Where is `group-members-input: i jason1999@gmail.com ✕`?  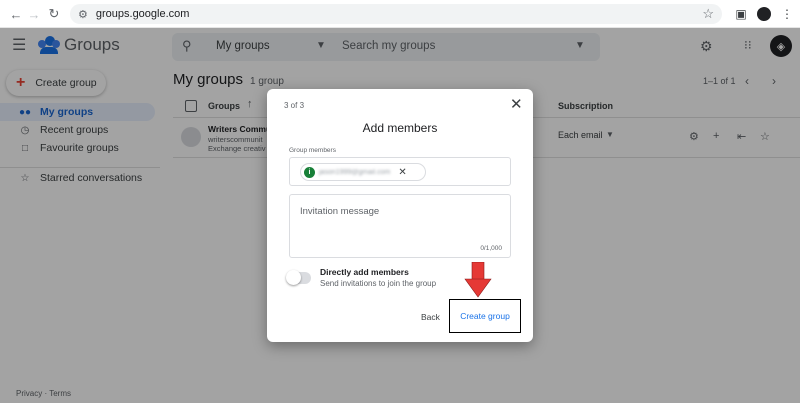
group-members-input: i jason1999@gmail.com ✕ is located at coordinates (400, 171).